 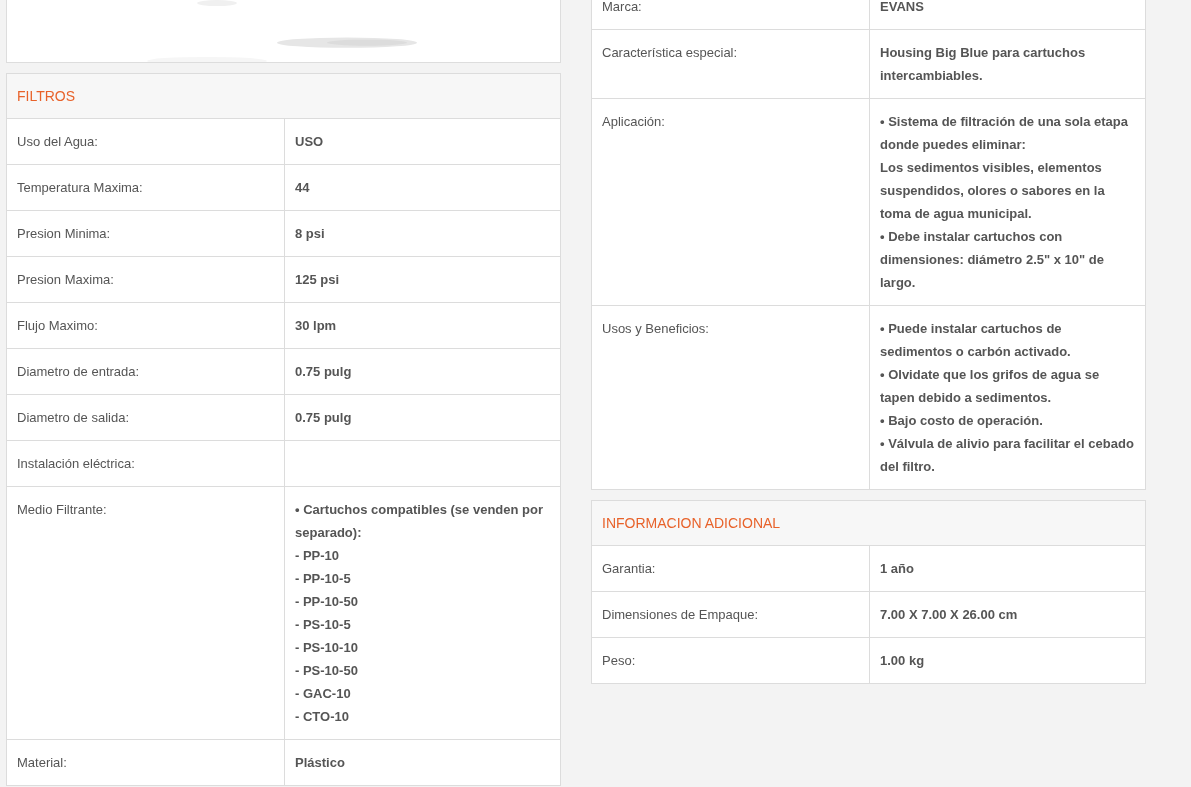 What do you see at coordinates (419, 521) in the screenshot?
I see `row-value: • Cartuchos compatibles (se venden por separado):` at bounding box center [419, 521].